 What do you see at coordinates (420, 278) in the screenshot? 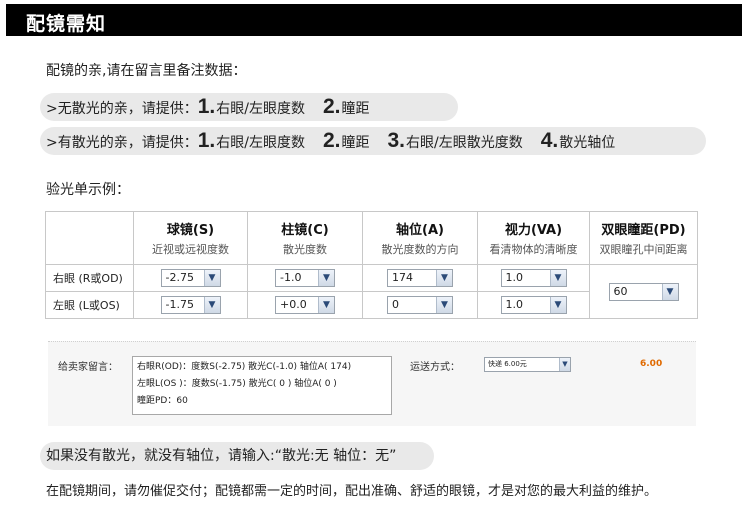
I see `right-axis-select: 174 ▼` at bounding box center [420, 278].